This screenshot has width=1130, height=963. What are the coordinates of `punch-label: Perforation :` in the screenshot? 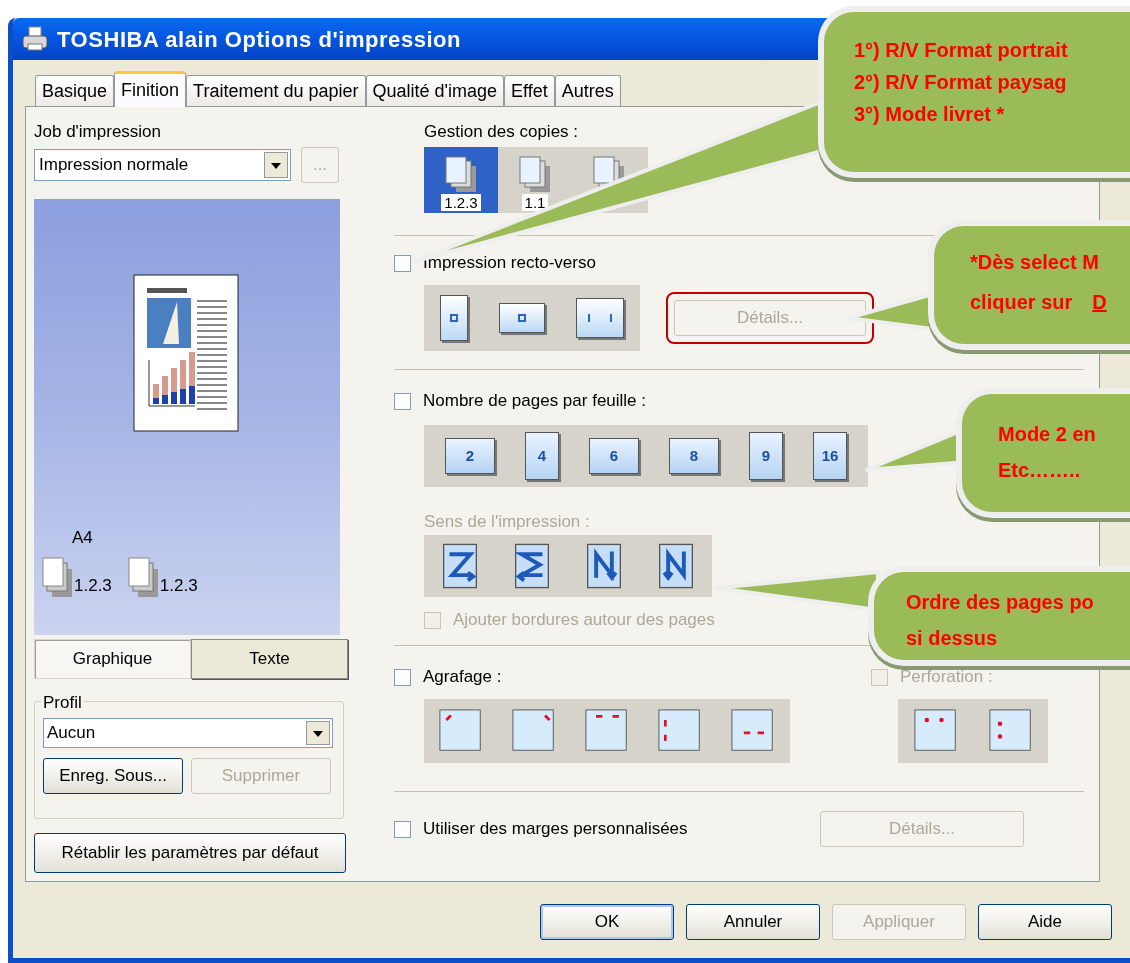 It's located at (946, 677).